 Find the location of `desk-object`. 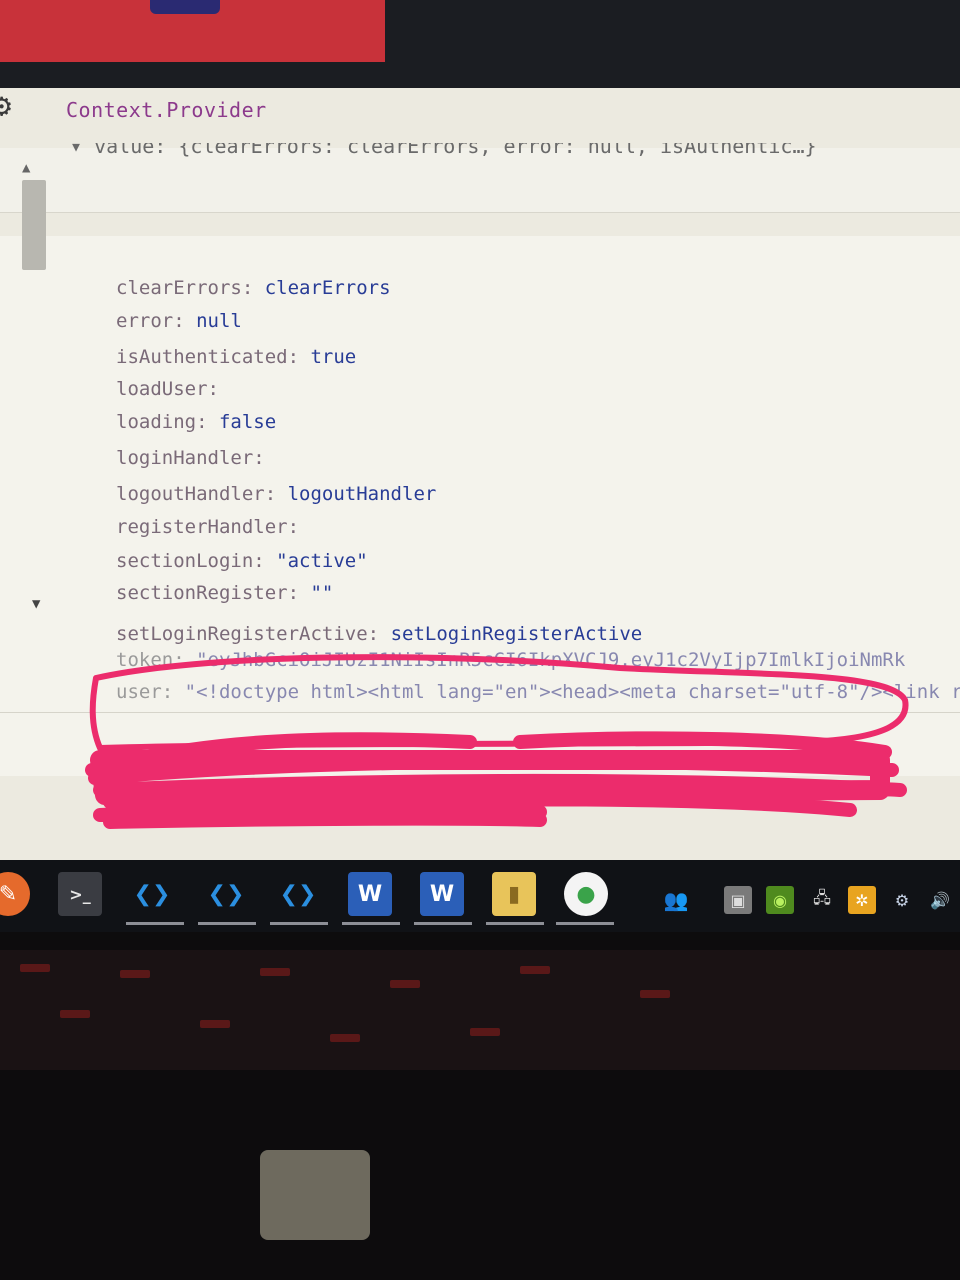

desk-object is located at coordinates (315, 1195).